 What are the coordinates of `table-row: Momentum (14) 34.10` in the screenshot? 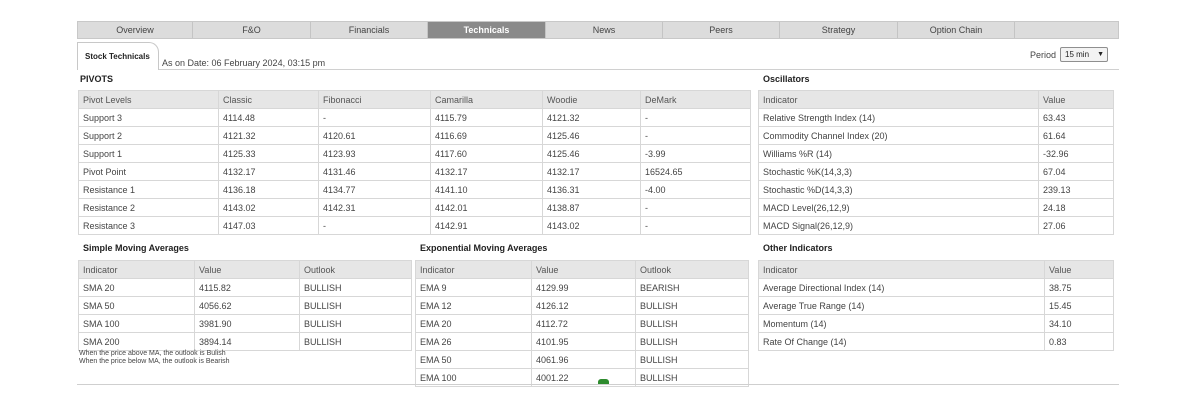 It's located at (936, 323).